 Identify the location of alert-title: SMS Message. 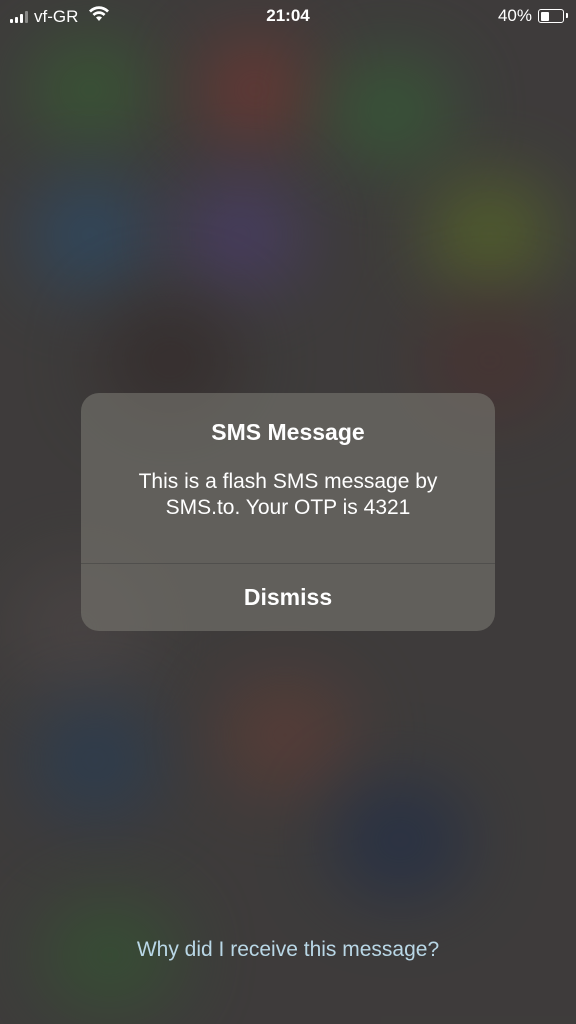
(288, 432).